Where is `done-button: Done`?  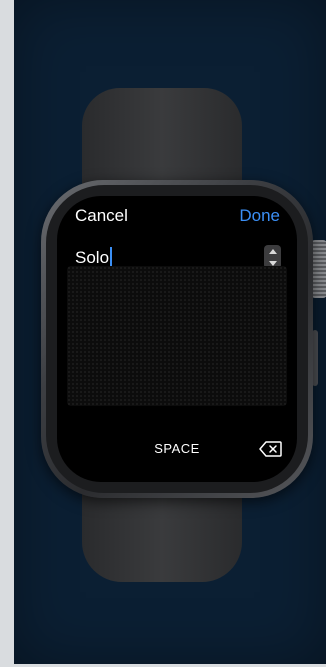 done-button: Done is located at coordinates (259, 216).